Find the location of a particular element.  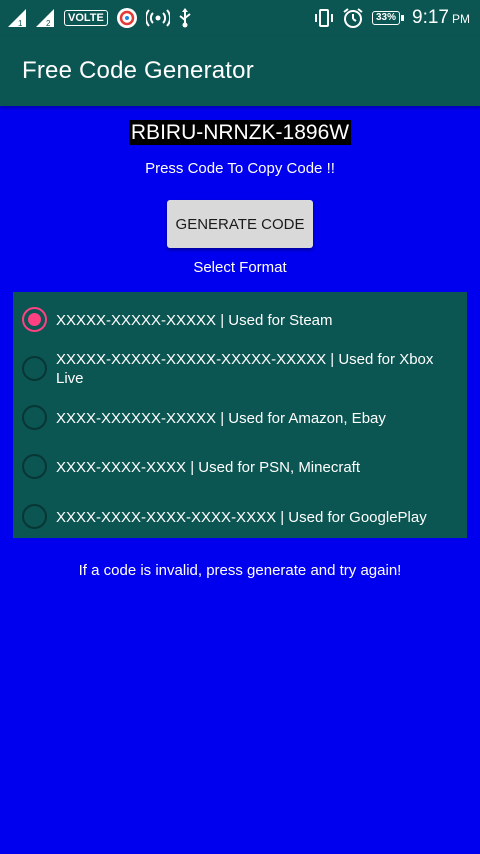

alarm-icon is located at coordinates (353, 18).